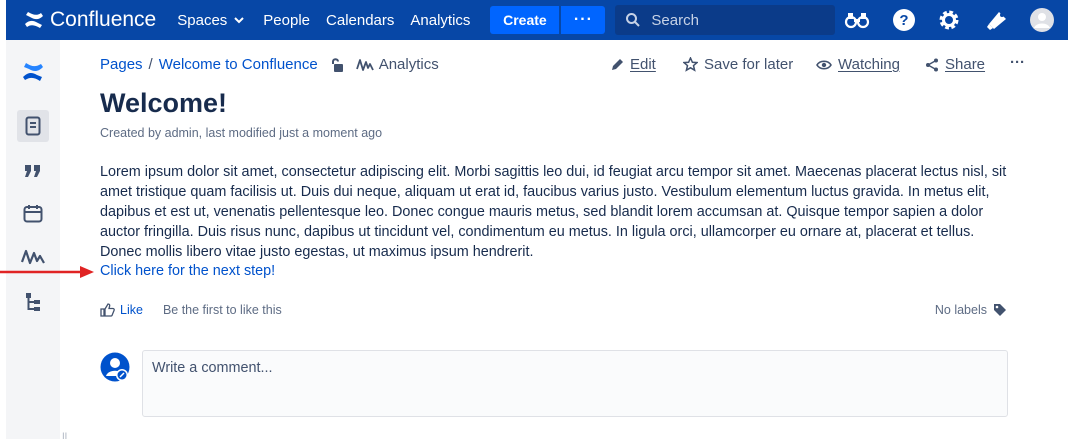  Describe the element at coordinates (47, 272) in the screenshot. I see `annotation-arrow` at that location.